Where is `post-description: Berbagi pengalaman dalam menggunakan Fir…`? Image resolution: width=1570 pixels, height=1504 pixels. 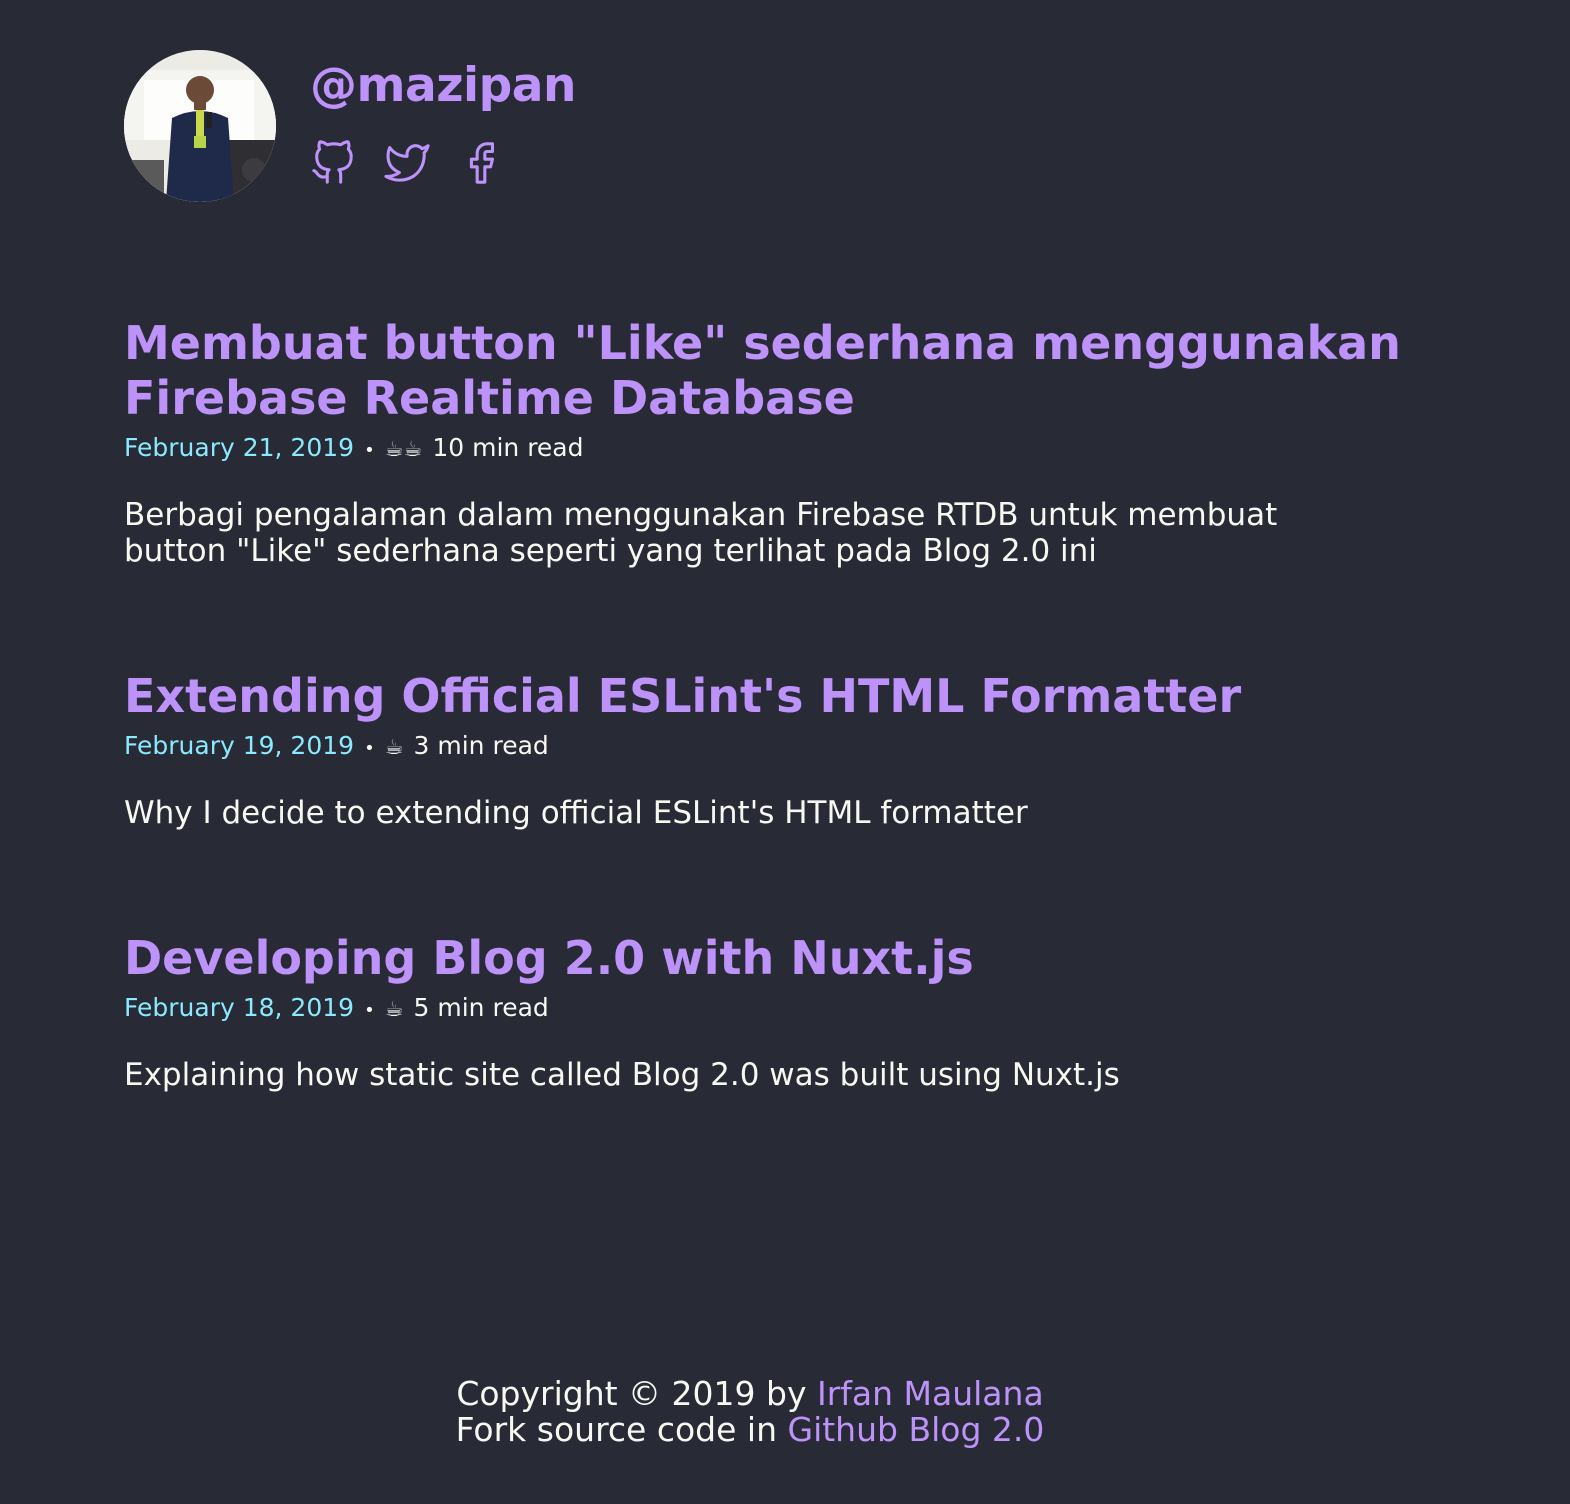 post-description: Berbagi pengalaman dalam menggunakan Fir… is located at coordinates (701, 533).